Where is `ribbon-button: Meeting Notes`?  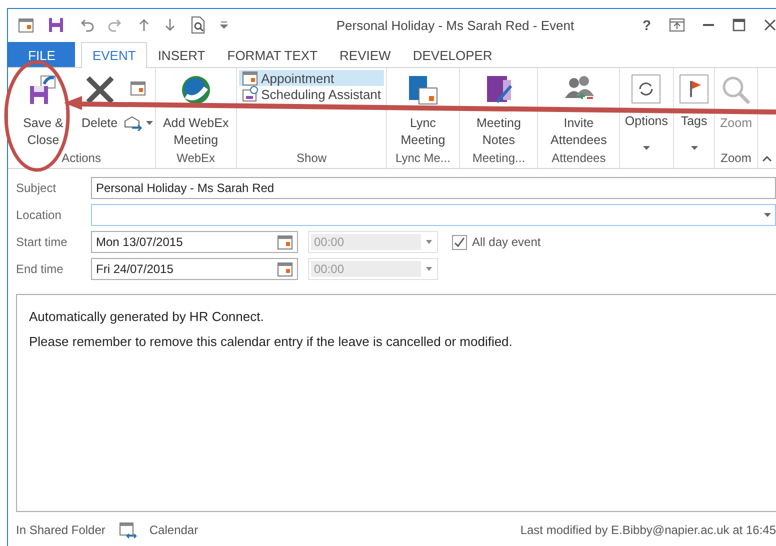 ribbon-button: Meeting Notes is located at coordinates (499, 110).